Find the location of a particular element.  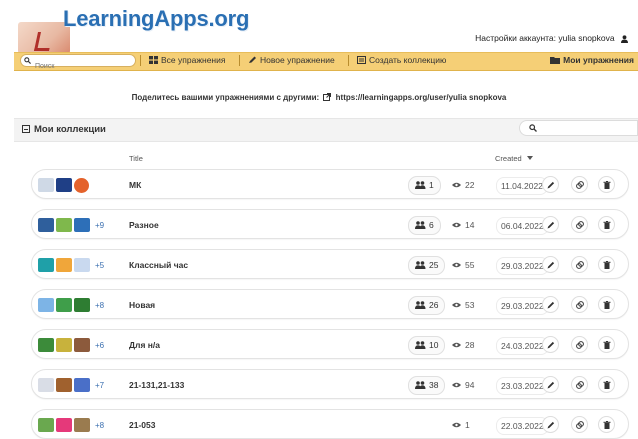

collection-users-badge: 6 is located at coordinates (424, 225).